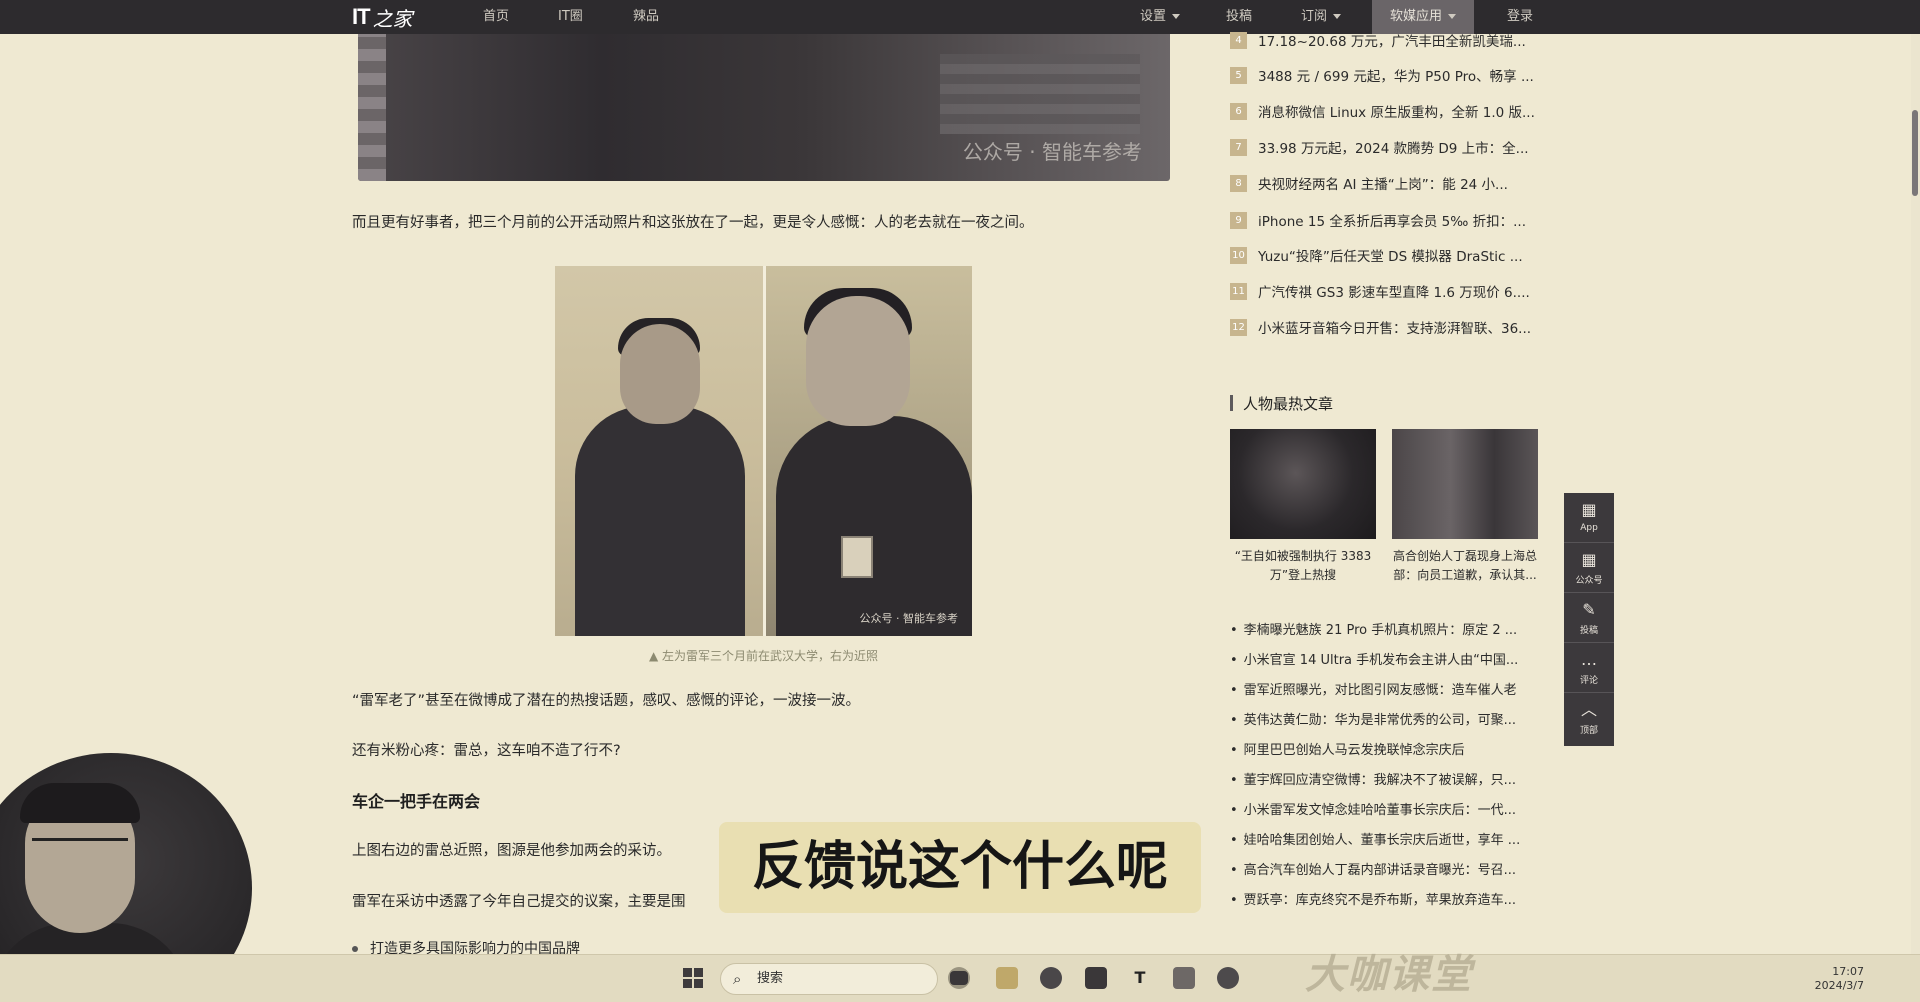 The image size is (1920, 1002). I want to click on page-scrollbar, so click(1915, 494).